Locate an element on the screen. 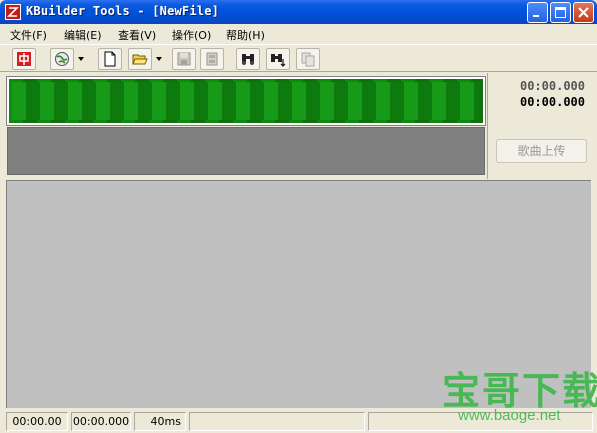 This screenshot has width=597, height=433. title-bar: KBuilder Tools - [NewFile] is located at coordinates (298, 12).